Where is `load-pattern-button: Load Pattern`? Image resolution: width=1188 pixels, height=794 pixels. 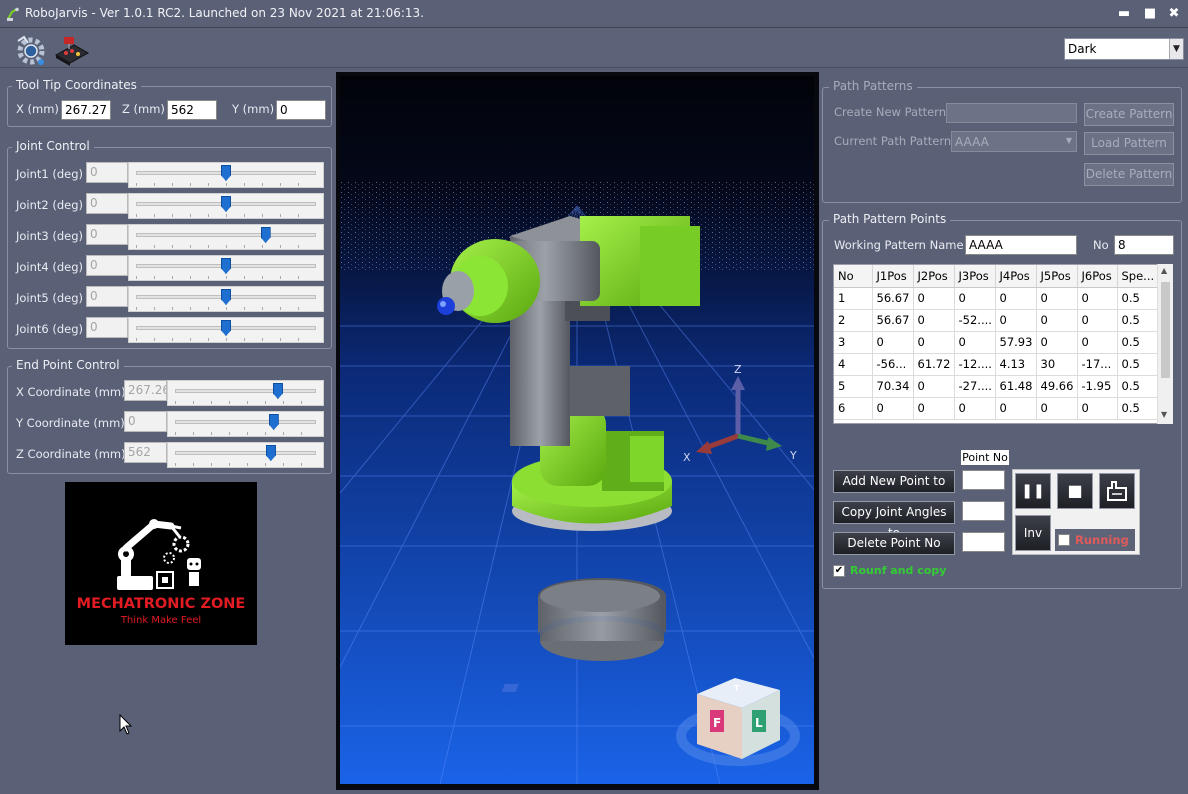 load-pattern-button: Load Pattern is located at coordinates (1129, 143).